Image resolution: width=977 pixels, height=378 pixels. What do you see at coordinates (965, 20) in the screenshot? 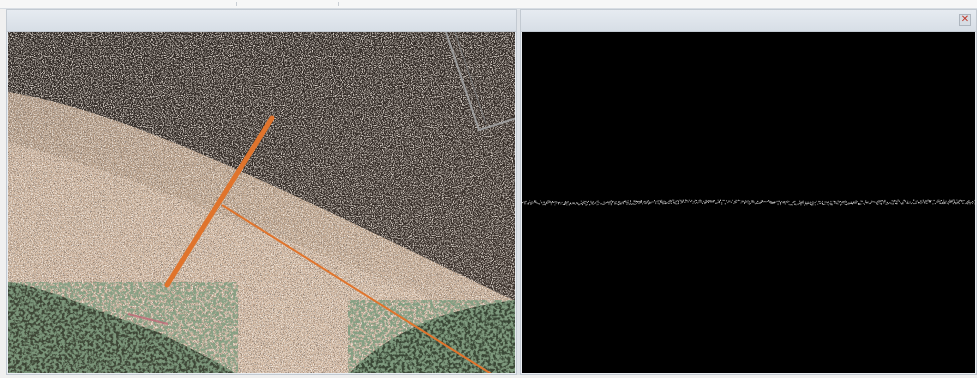
I see `close-icon: ✕` at bounding box center [965, 20].